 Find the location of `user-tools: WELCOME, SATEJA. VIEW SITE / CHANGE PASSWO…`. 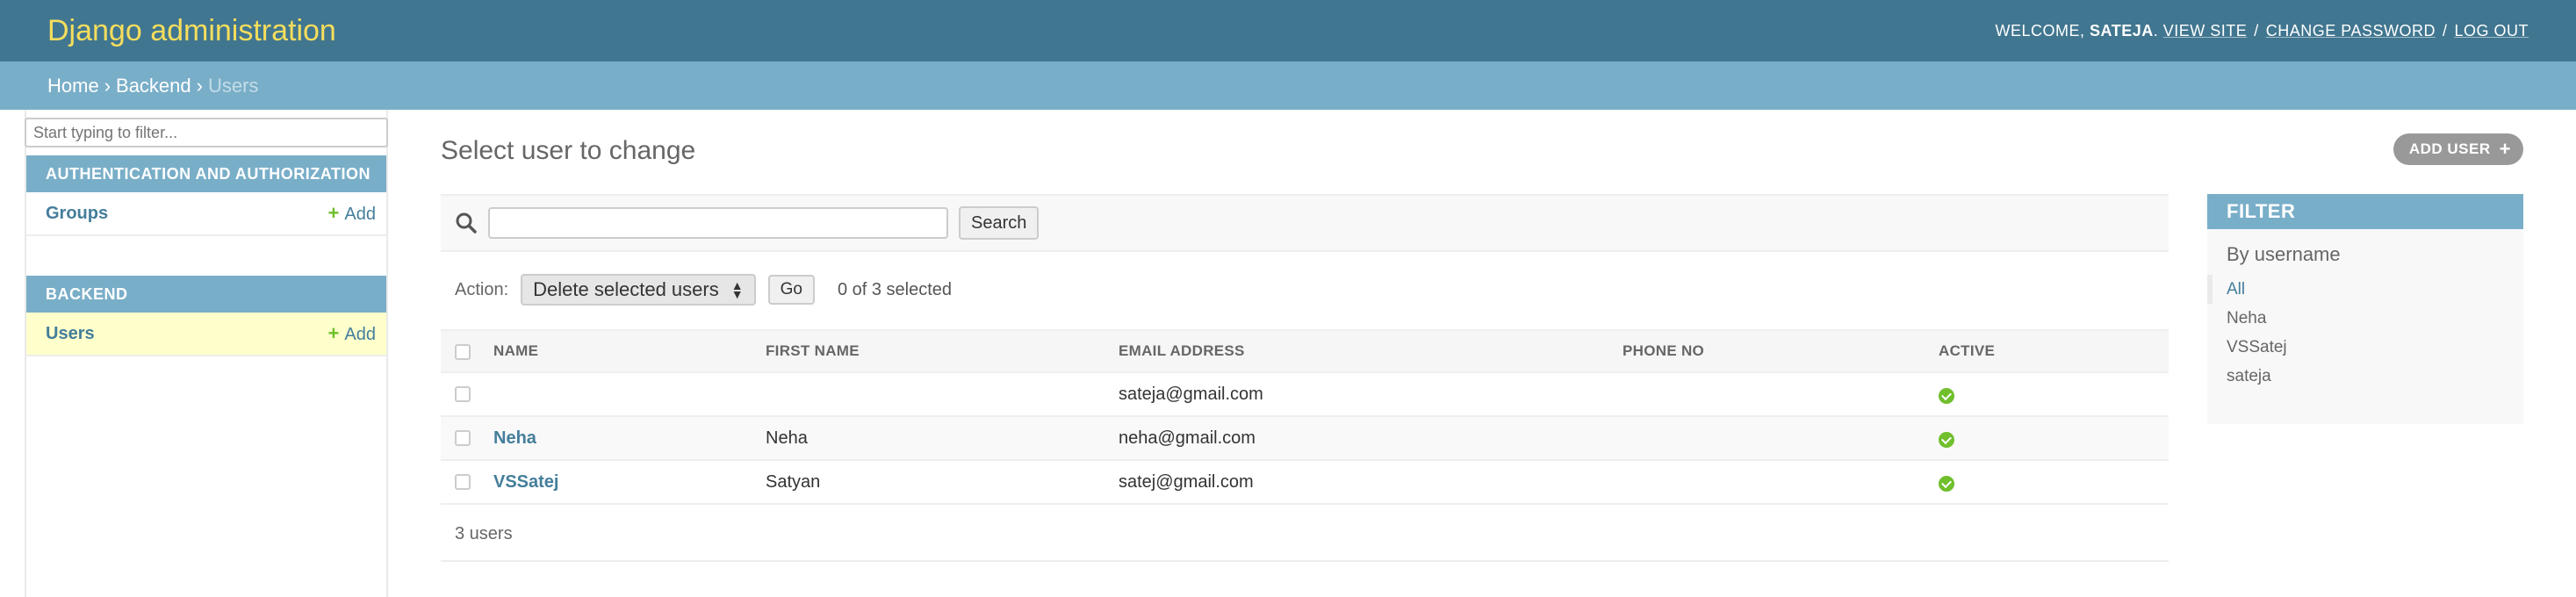

user-tools: WELCOME, SATEJA. VIEW SITE / CHANGE PASSWO… is located at coordinates (2262, 30).